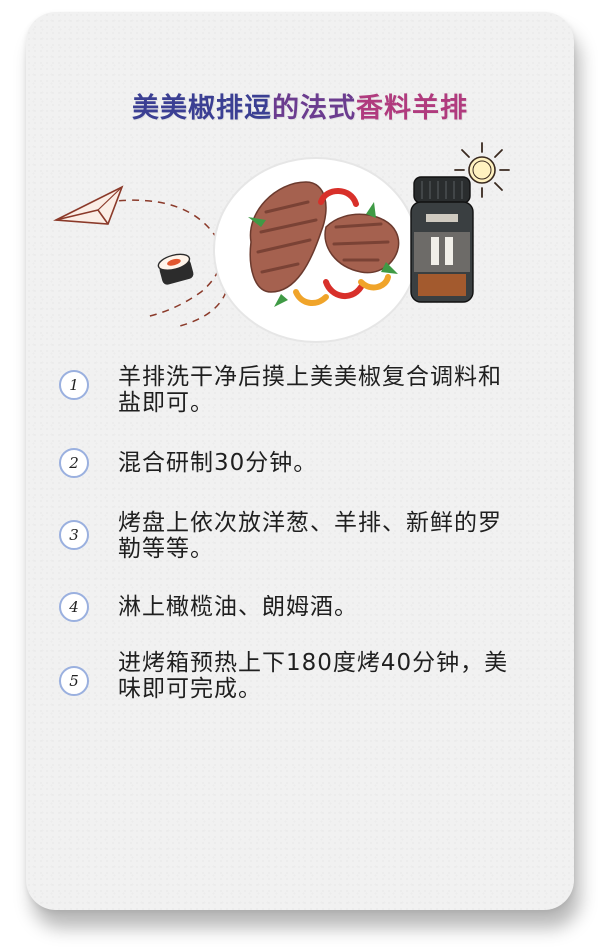 The height and width of the screenshot is (947, 598). I want to click on step-text: 烤盘上依次放洋葱、羊排、新鲜的罗勒等等。, so click(310, 536).